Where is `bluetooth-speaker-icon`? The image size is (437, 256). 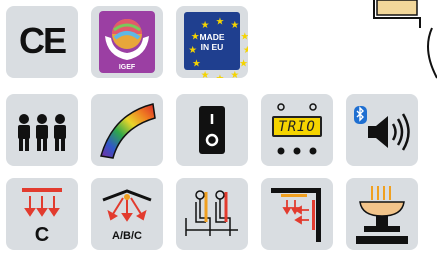
bluetooth-speaker-icon is located at coordinates (382, 128).